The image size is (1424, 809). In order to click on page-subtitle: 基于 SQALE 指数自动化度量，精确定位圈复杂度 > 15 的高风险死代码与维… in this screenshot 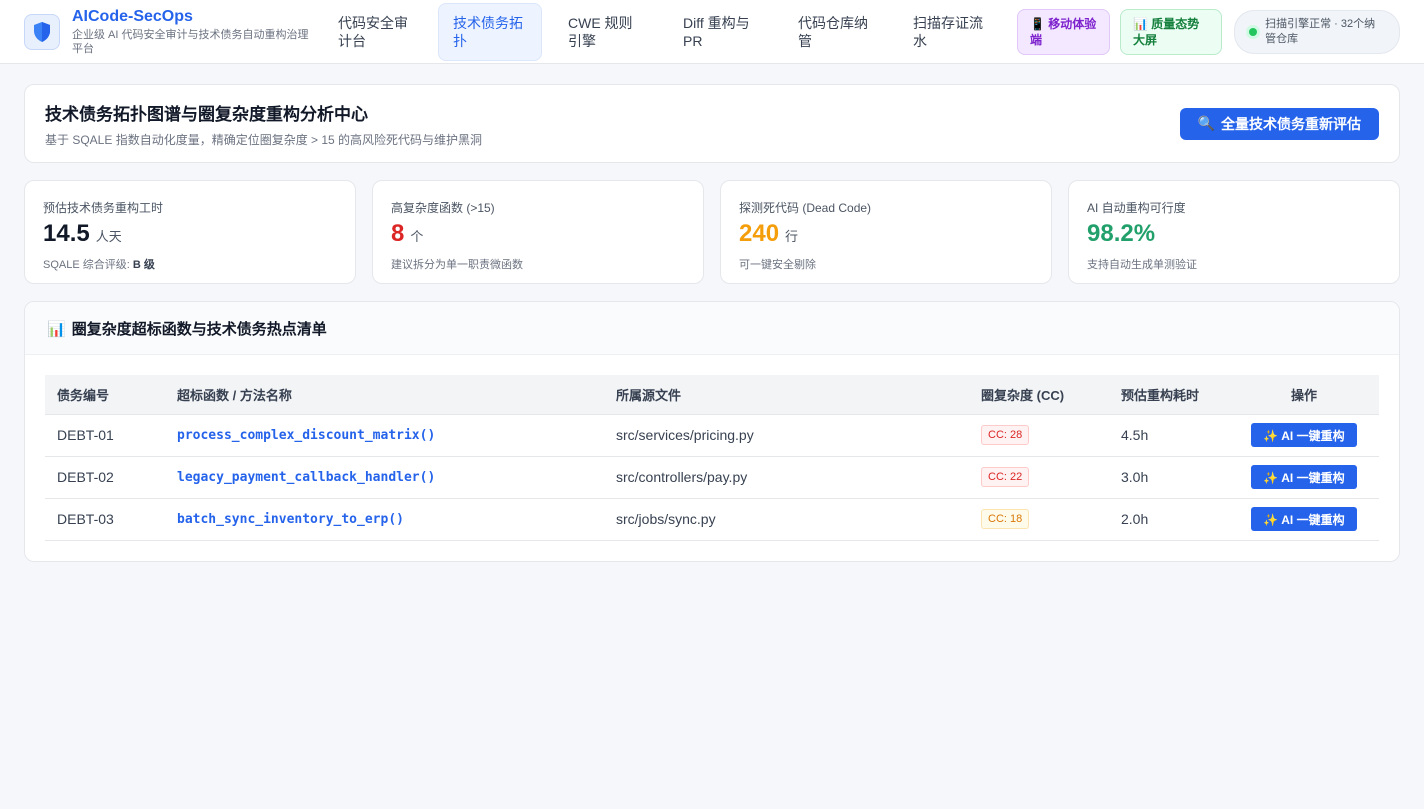, I will do `click(264, 139)`.